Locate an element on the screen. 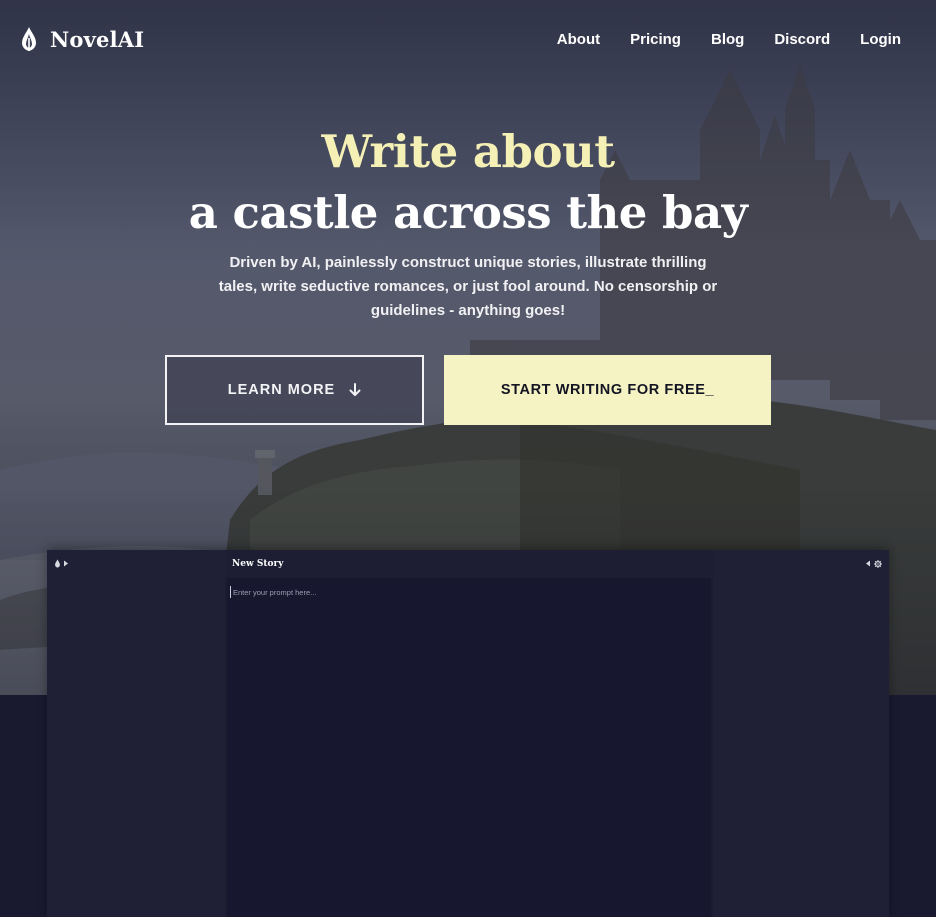  story-header is located at coordinates (469, 564).